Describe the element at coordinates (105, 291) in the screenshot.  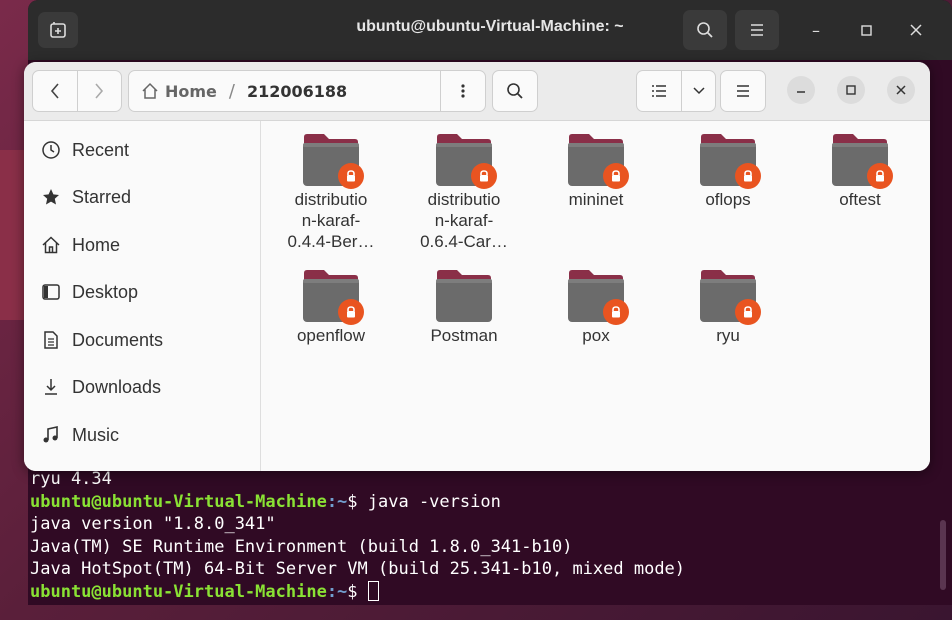
I see `sidebar-item-label: Desktop` at that location.